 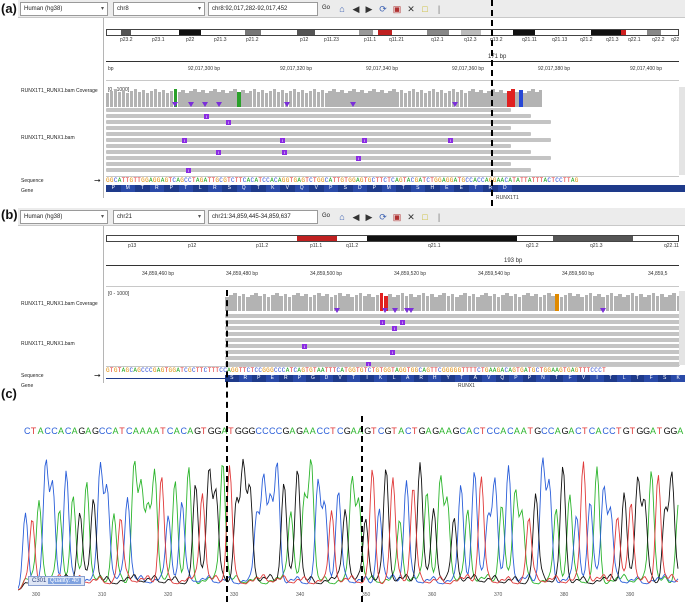 I want to click on chevron-down-icon: ▾, so click(x=102, y=9).